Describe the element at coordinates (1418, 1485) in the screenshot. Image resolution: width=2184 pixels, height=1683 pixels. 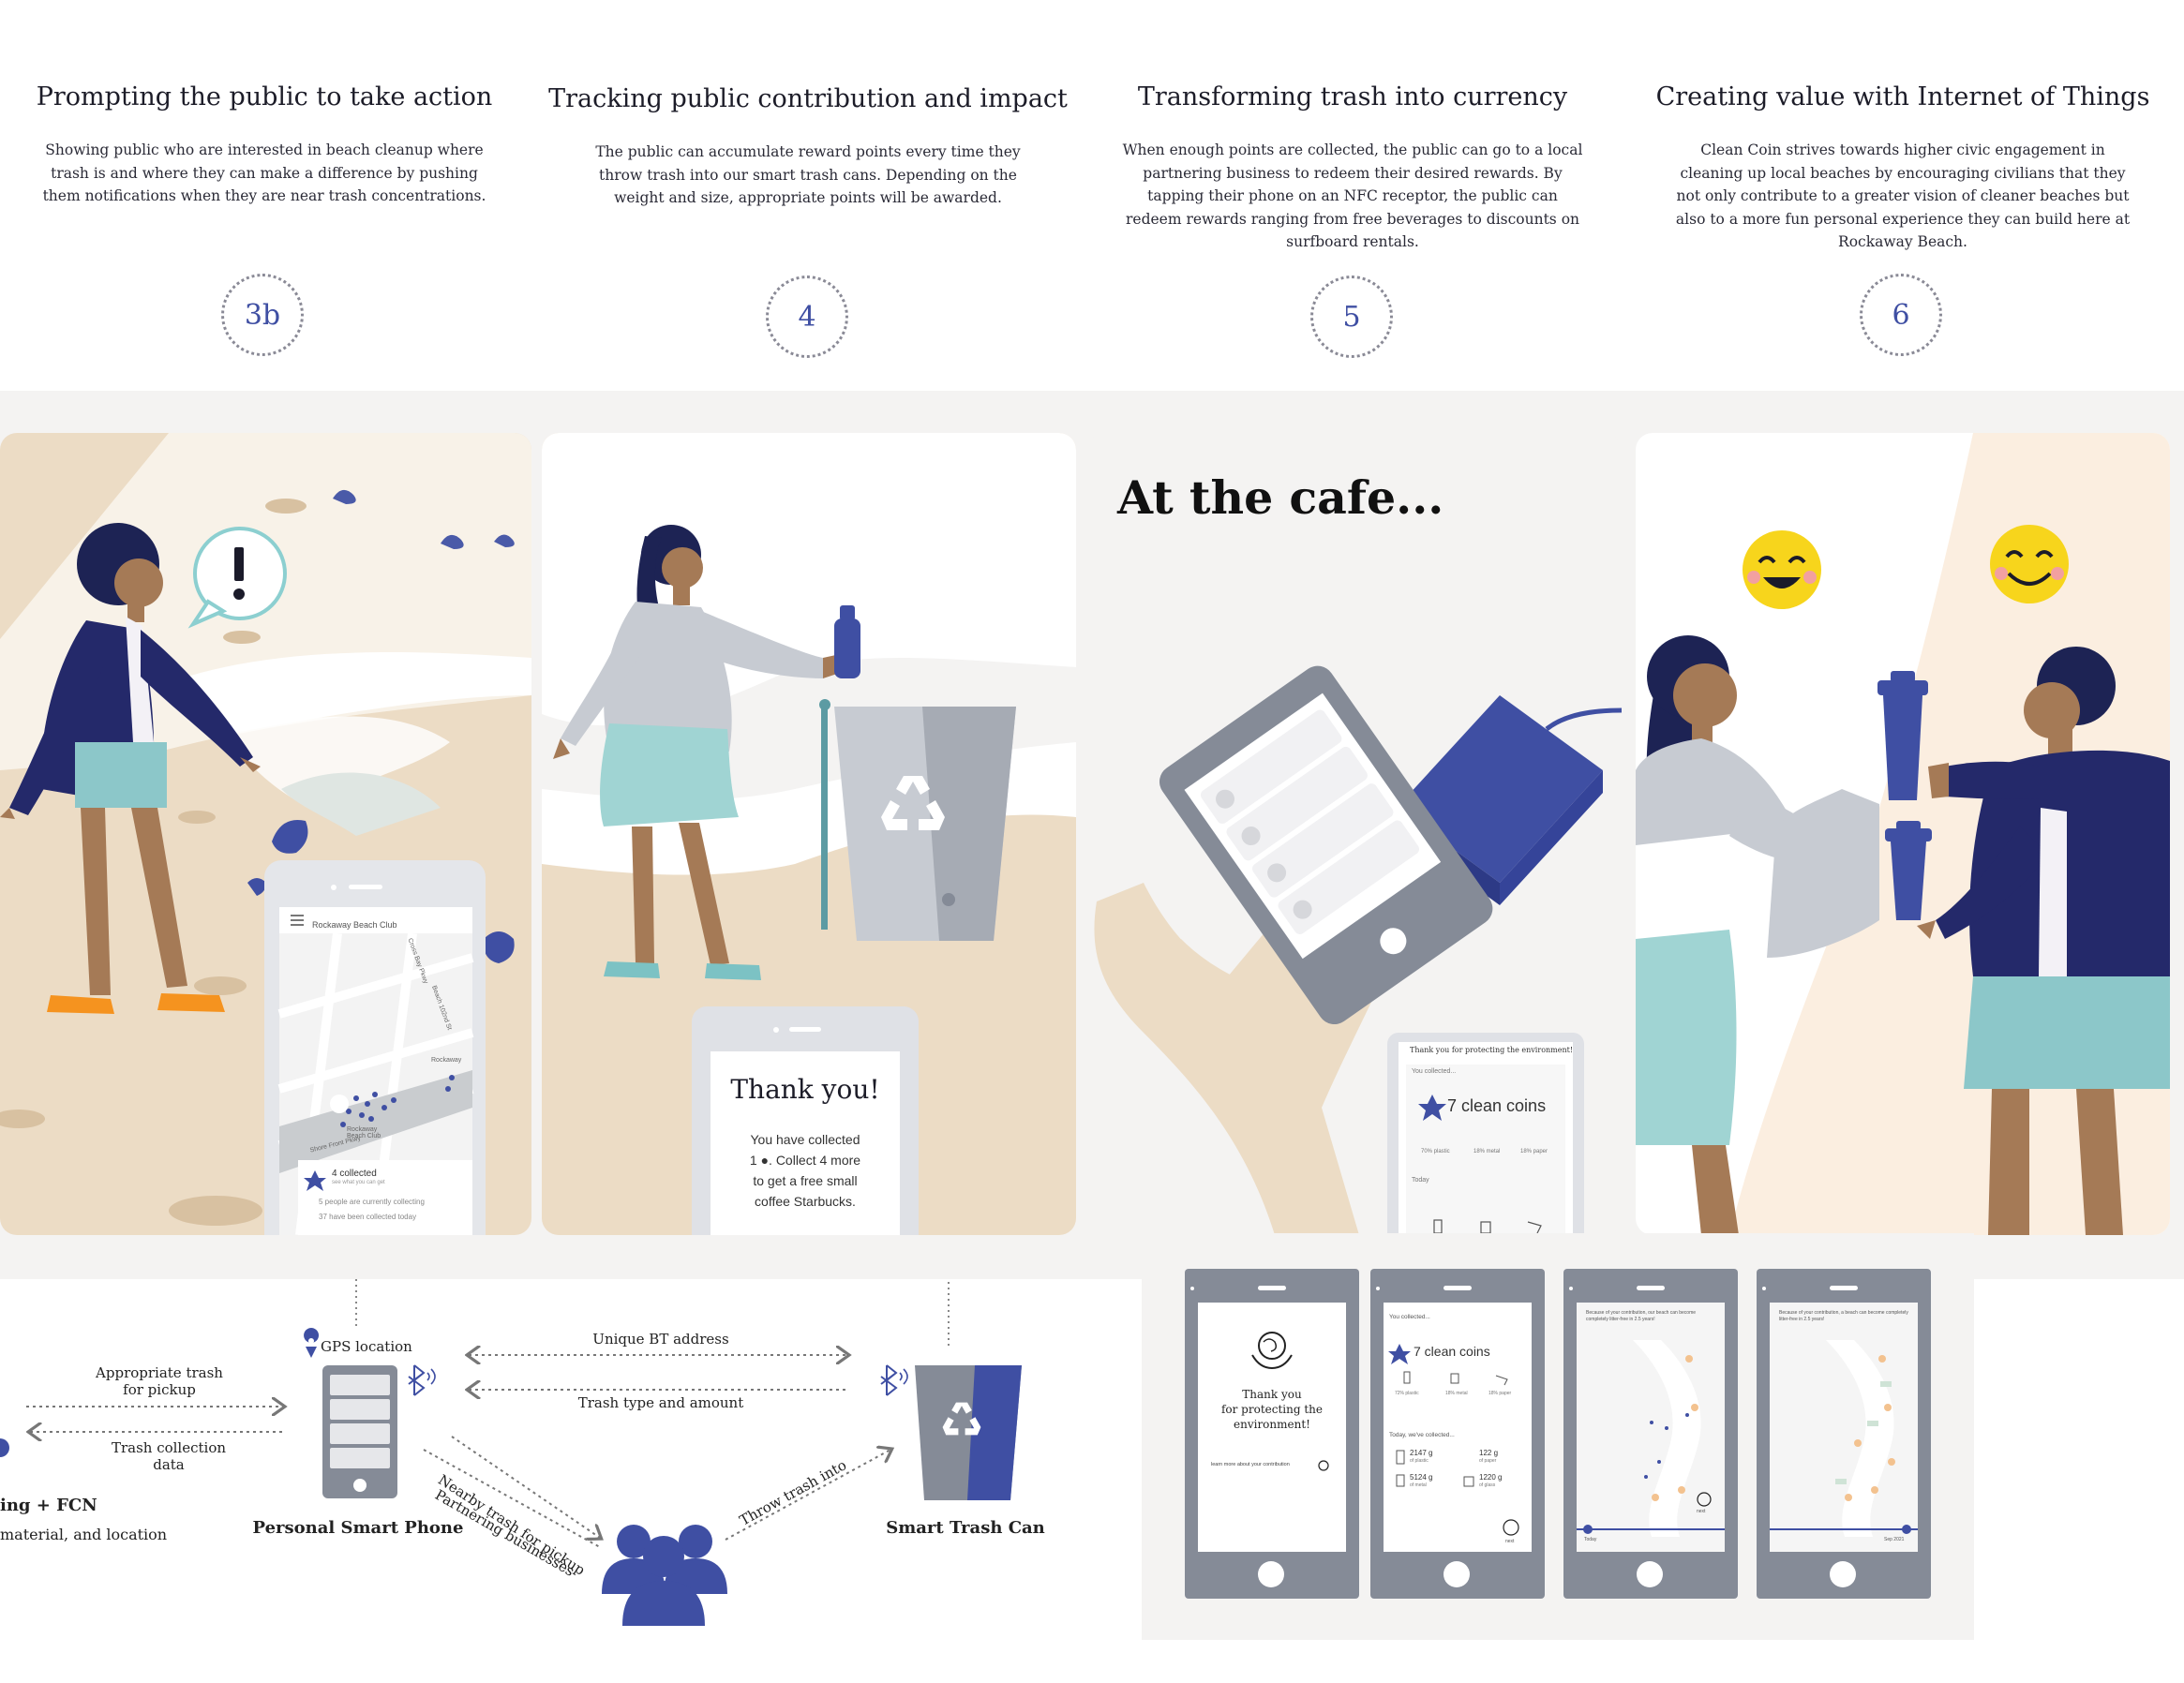
I see `amount-metal-unit: of metal` at that location.